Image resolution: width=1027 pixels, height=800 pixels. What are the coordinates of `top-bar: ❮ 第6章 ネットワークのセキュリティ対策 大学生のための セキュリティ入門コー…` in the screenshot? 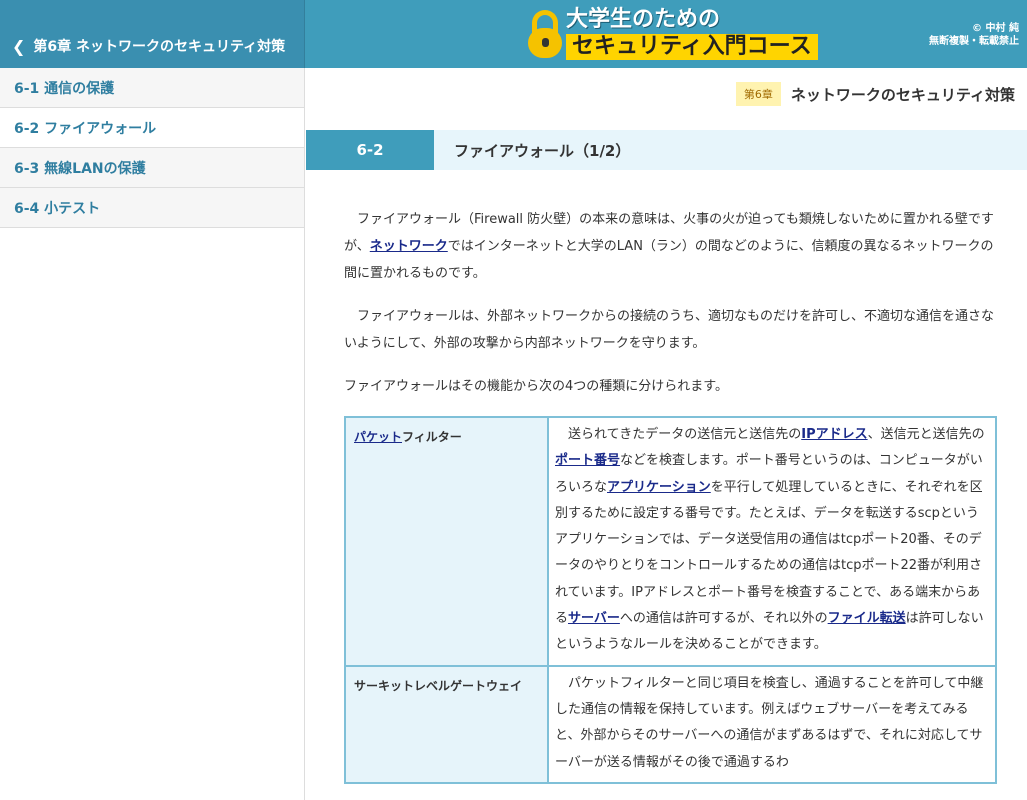 It's located at (513, 34).